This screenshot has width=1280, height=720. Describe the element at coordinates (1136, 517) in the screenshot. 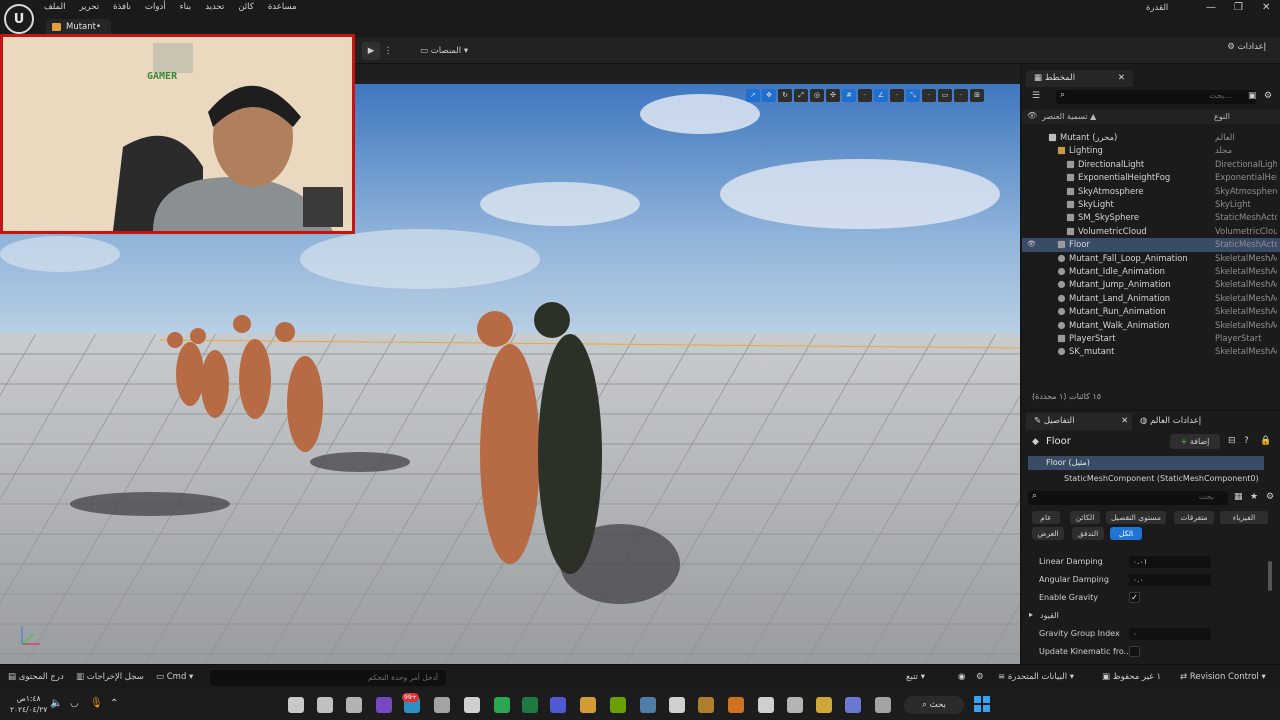

I see `filter-chip: مستوى التفصيل` at that location.